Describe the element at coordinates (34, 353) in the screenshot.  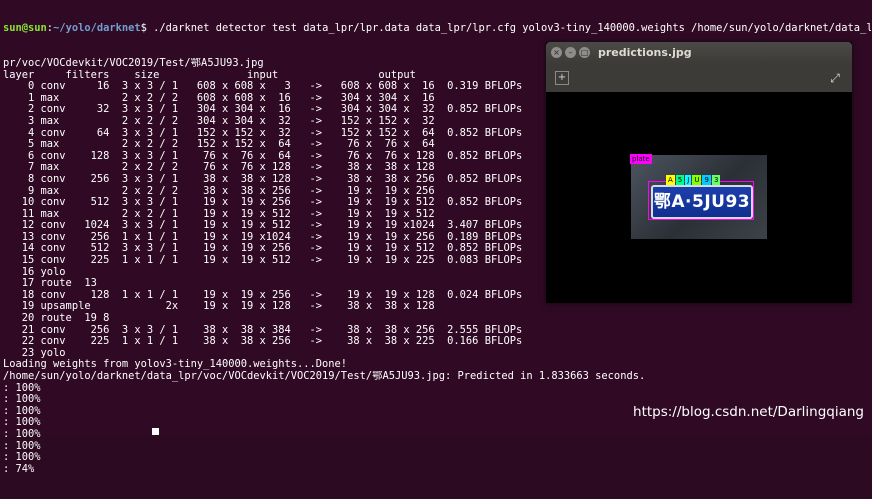
I see `terminal-line: 23 yolo` at that location.